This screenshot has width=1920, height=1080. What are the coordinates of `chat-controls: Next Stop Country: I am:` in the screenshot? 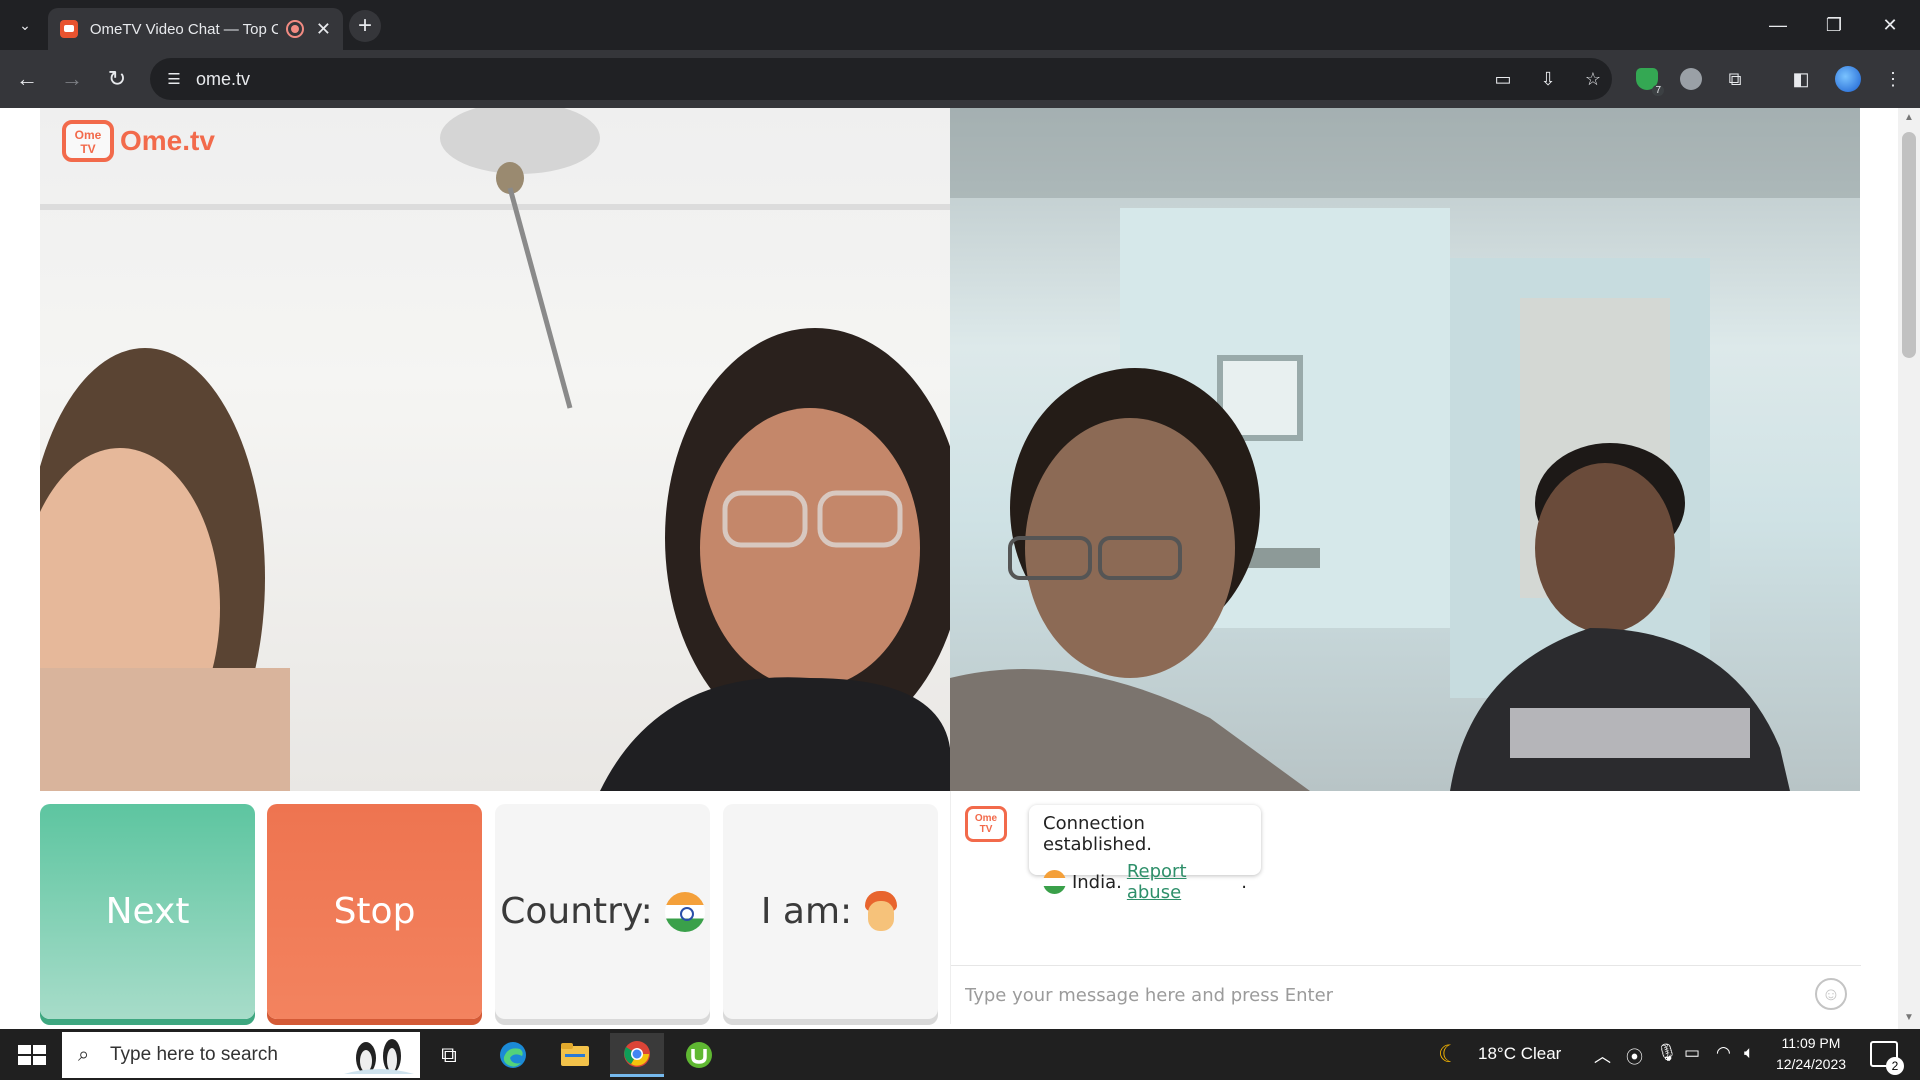 It's located at (495, 911).